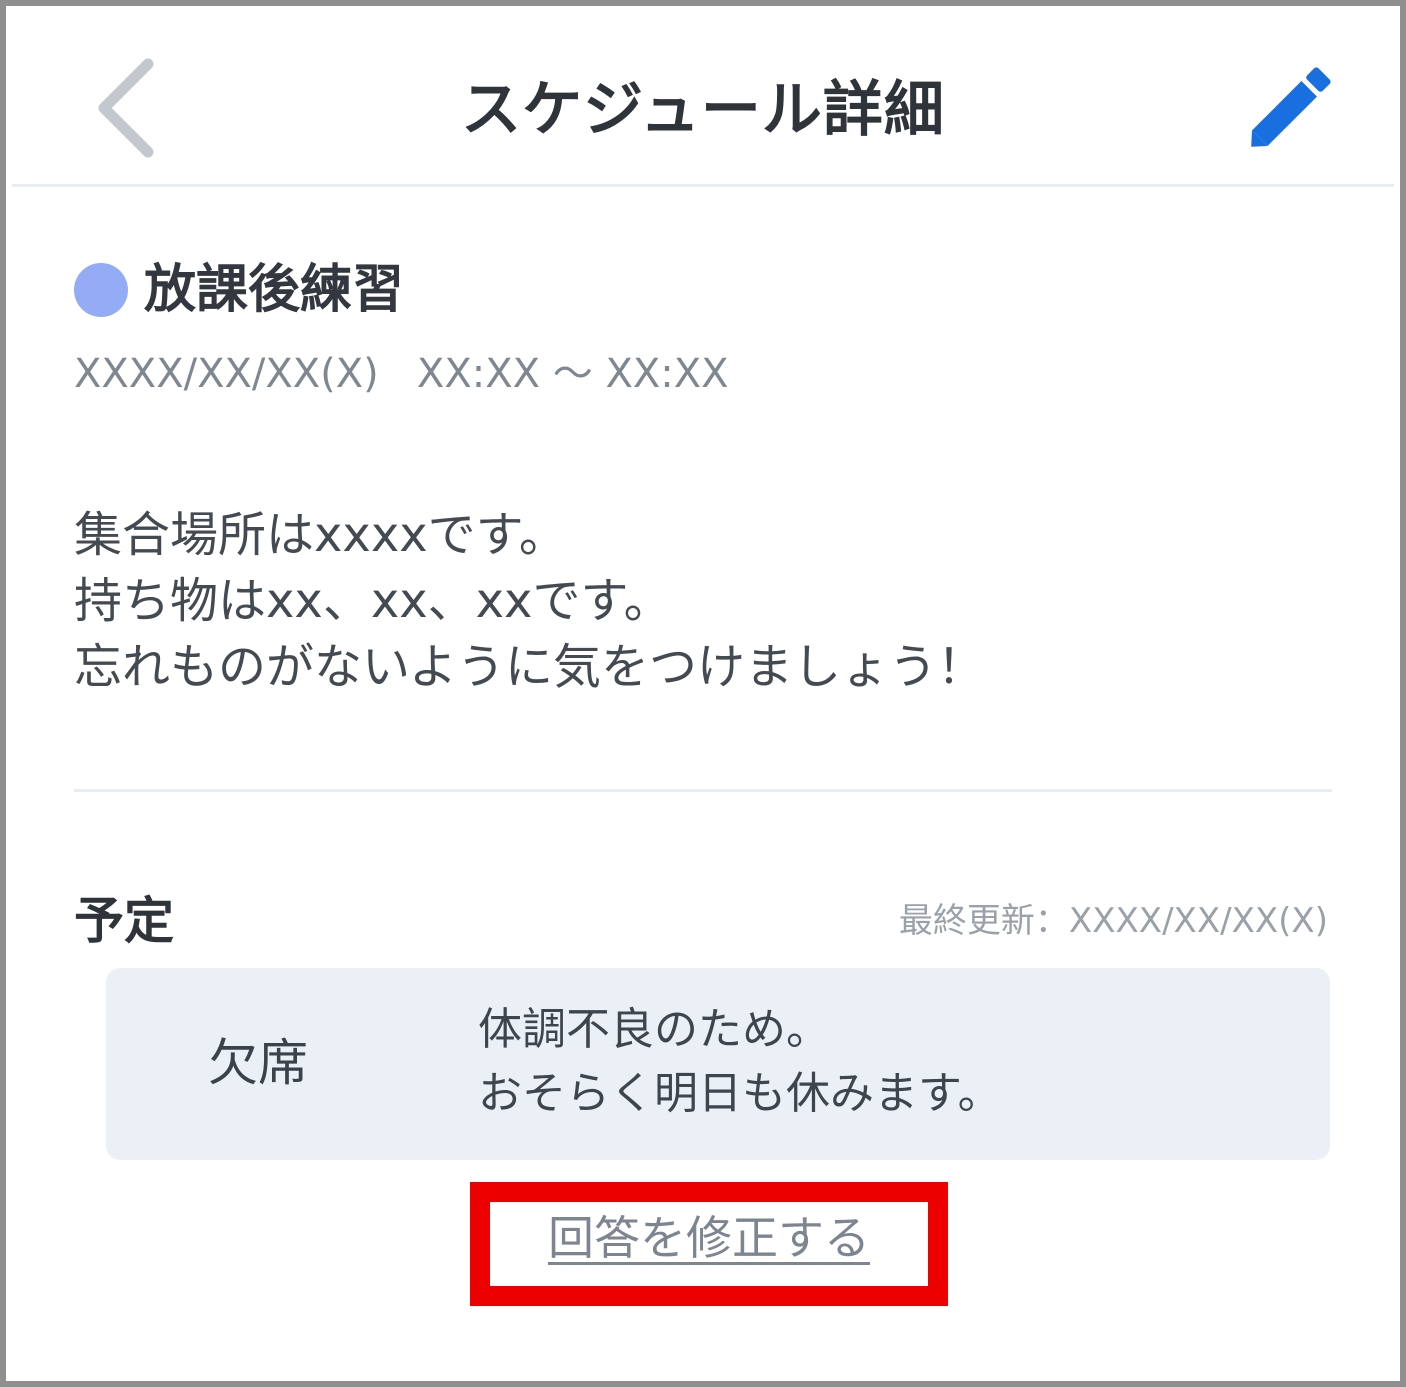  Describe the element at coordinates (709, 1238) in the screenshot. I see `edit-answer-link: 回答を修正する` at that location.